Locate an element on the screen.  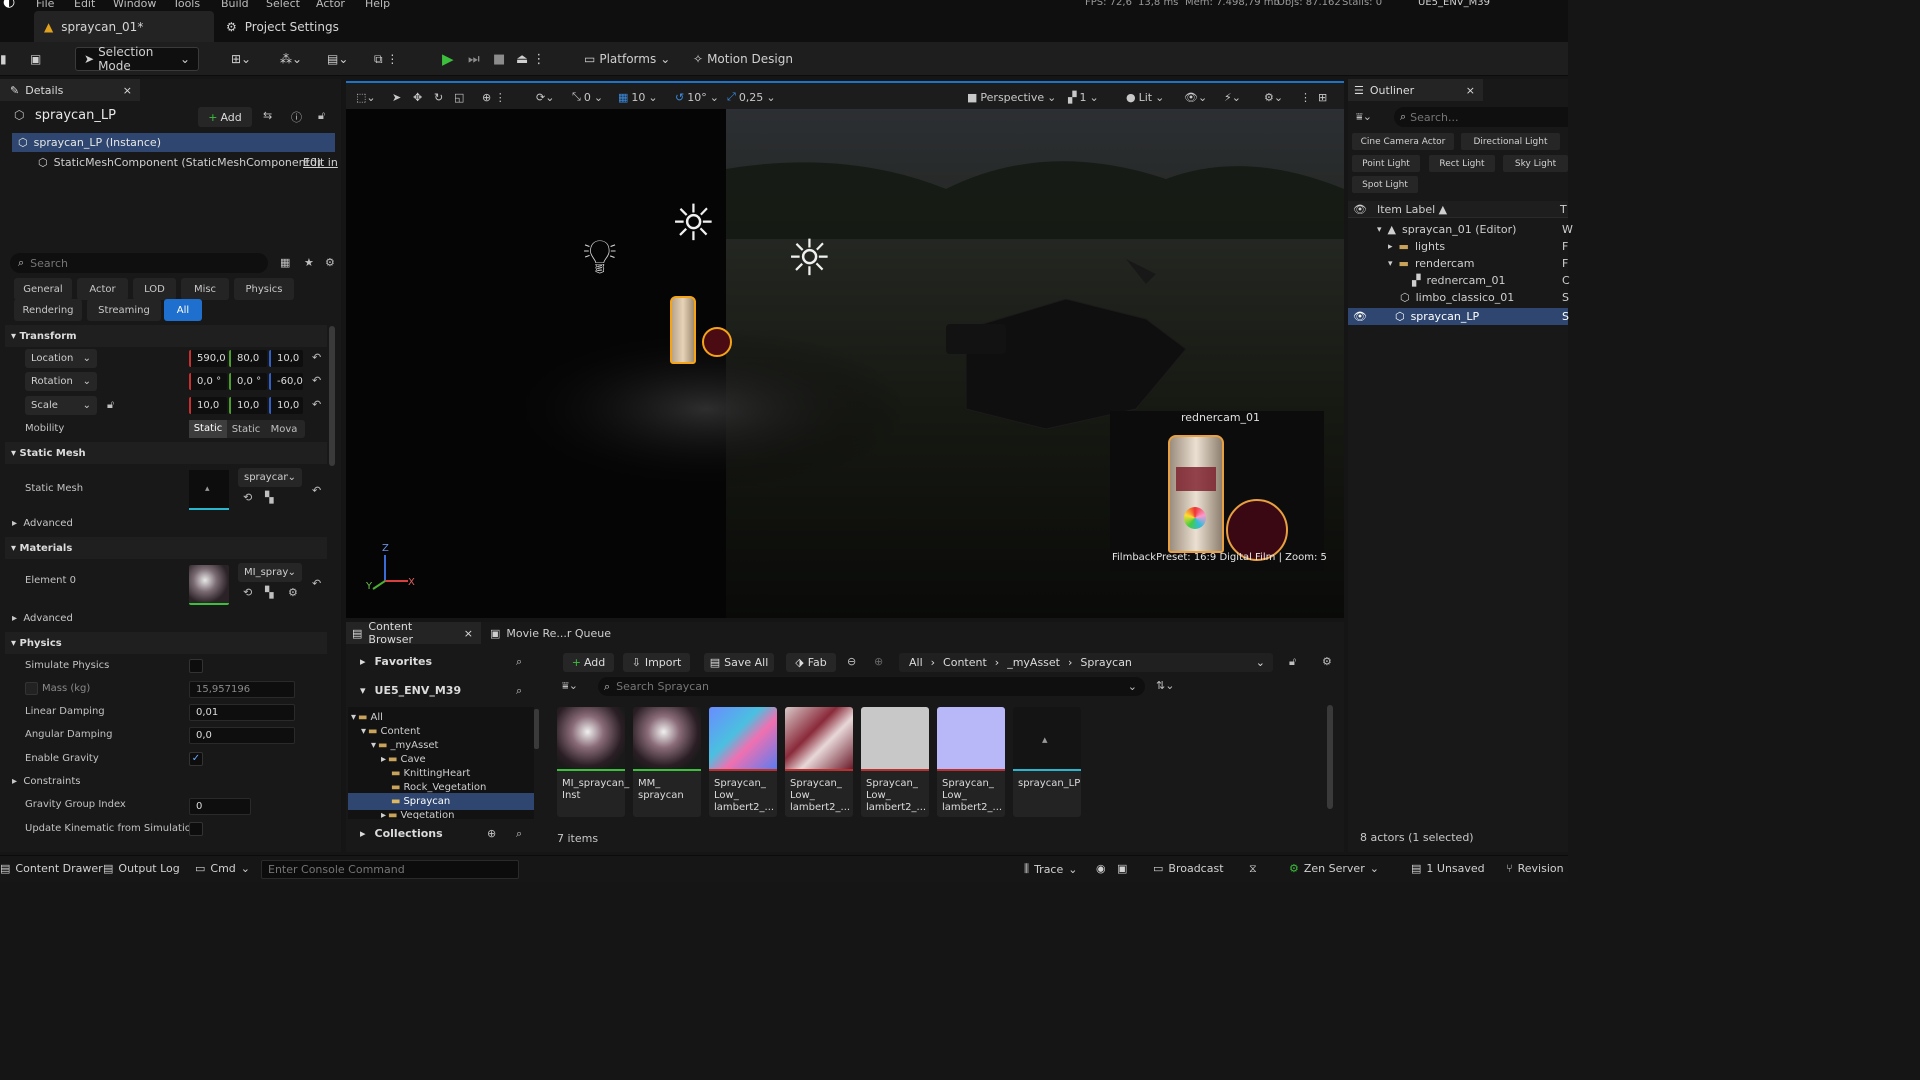
filter-misc: Misc is located at coordinates (205, 289).